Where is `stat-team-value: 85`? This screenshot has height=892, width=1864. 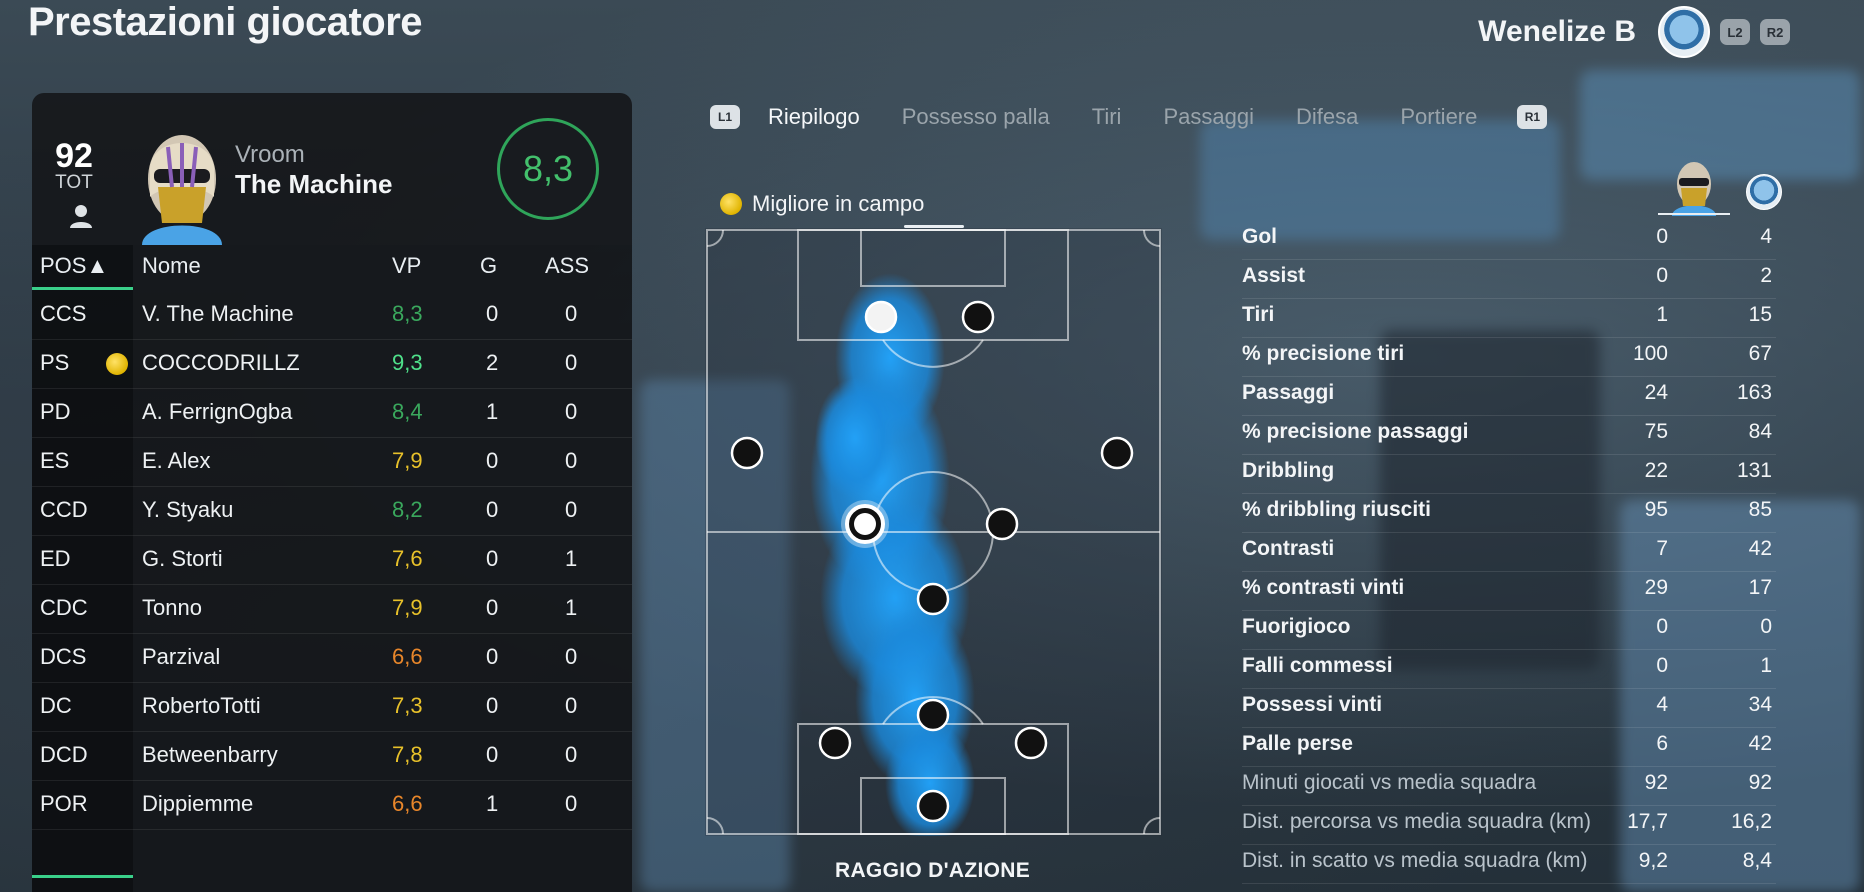
stat-team-value: 85 is located at coordinates (1760, 509).